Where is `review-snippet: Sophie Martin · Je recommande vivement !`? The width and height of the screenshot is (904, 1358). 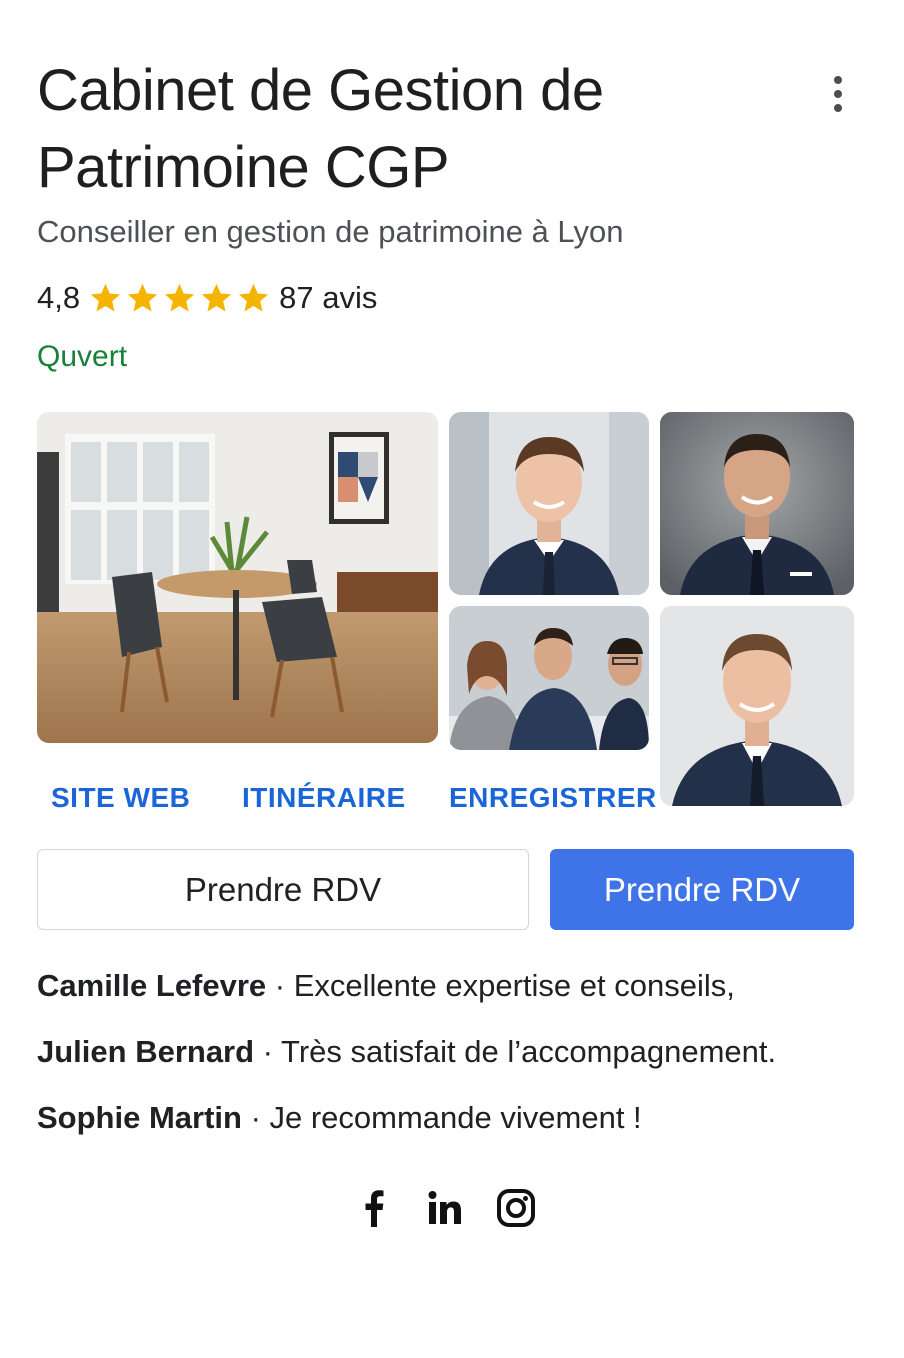
review-snippet: Sophie Martin · Je recommande vivement ! is located at coordinates (339, 1118).